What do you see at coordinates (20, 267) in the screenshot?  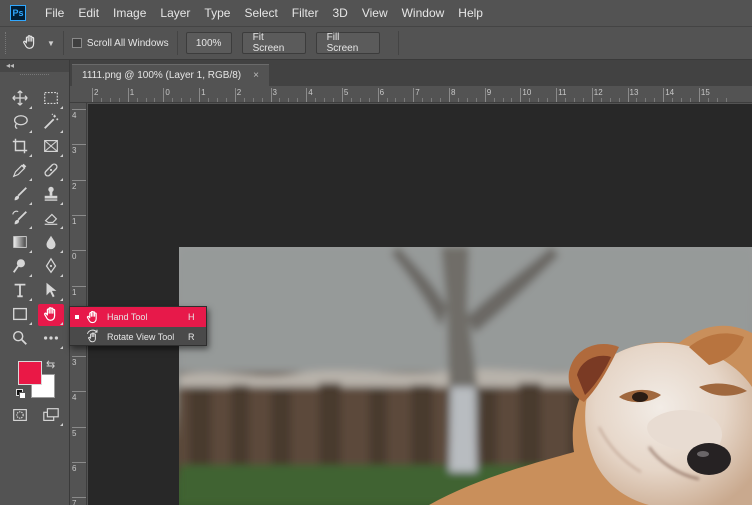 I see `dodge-tool` at bounding box center [20, 267].